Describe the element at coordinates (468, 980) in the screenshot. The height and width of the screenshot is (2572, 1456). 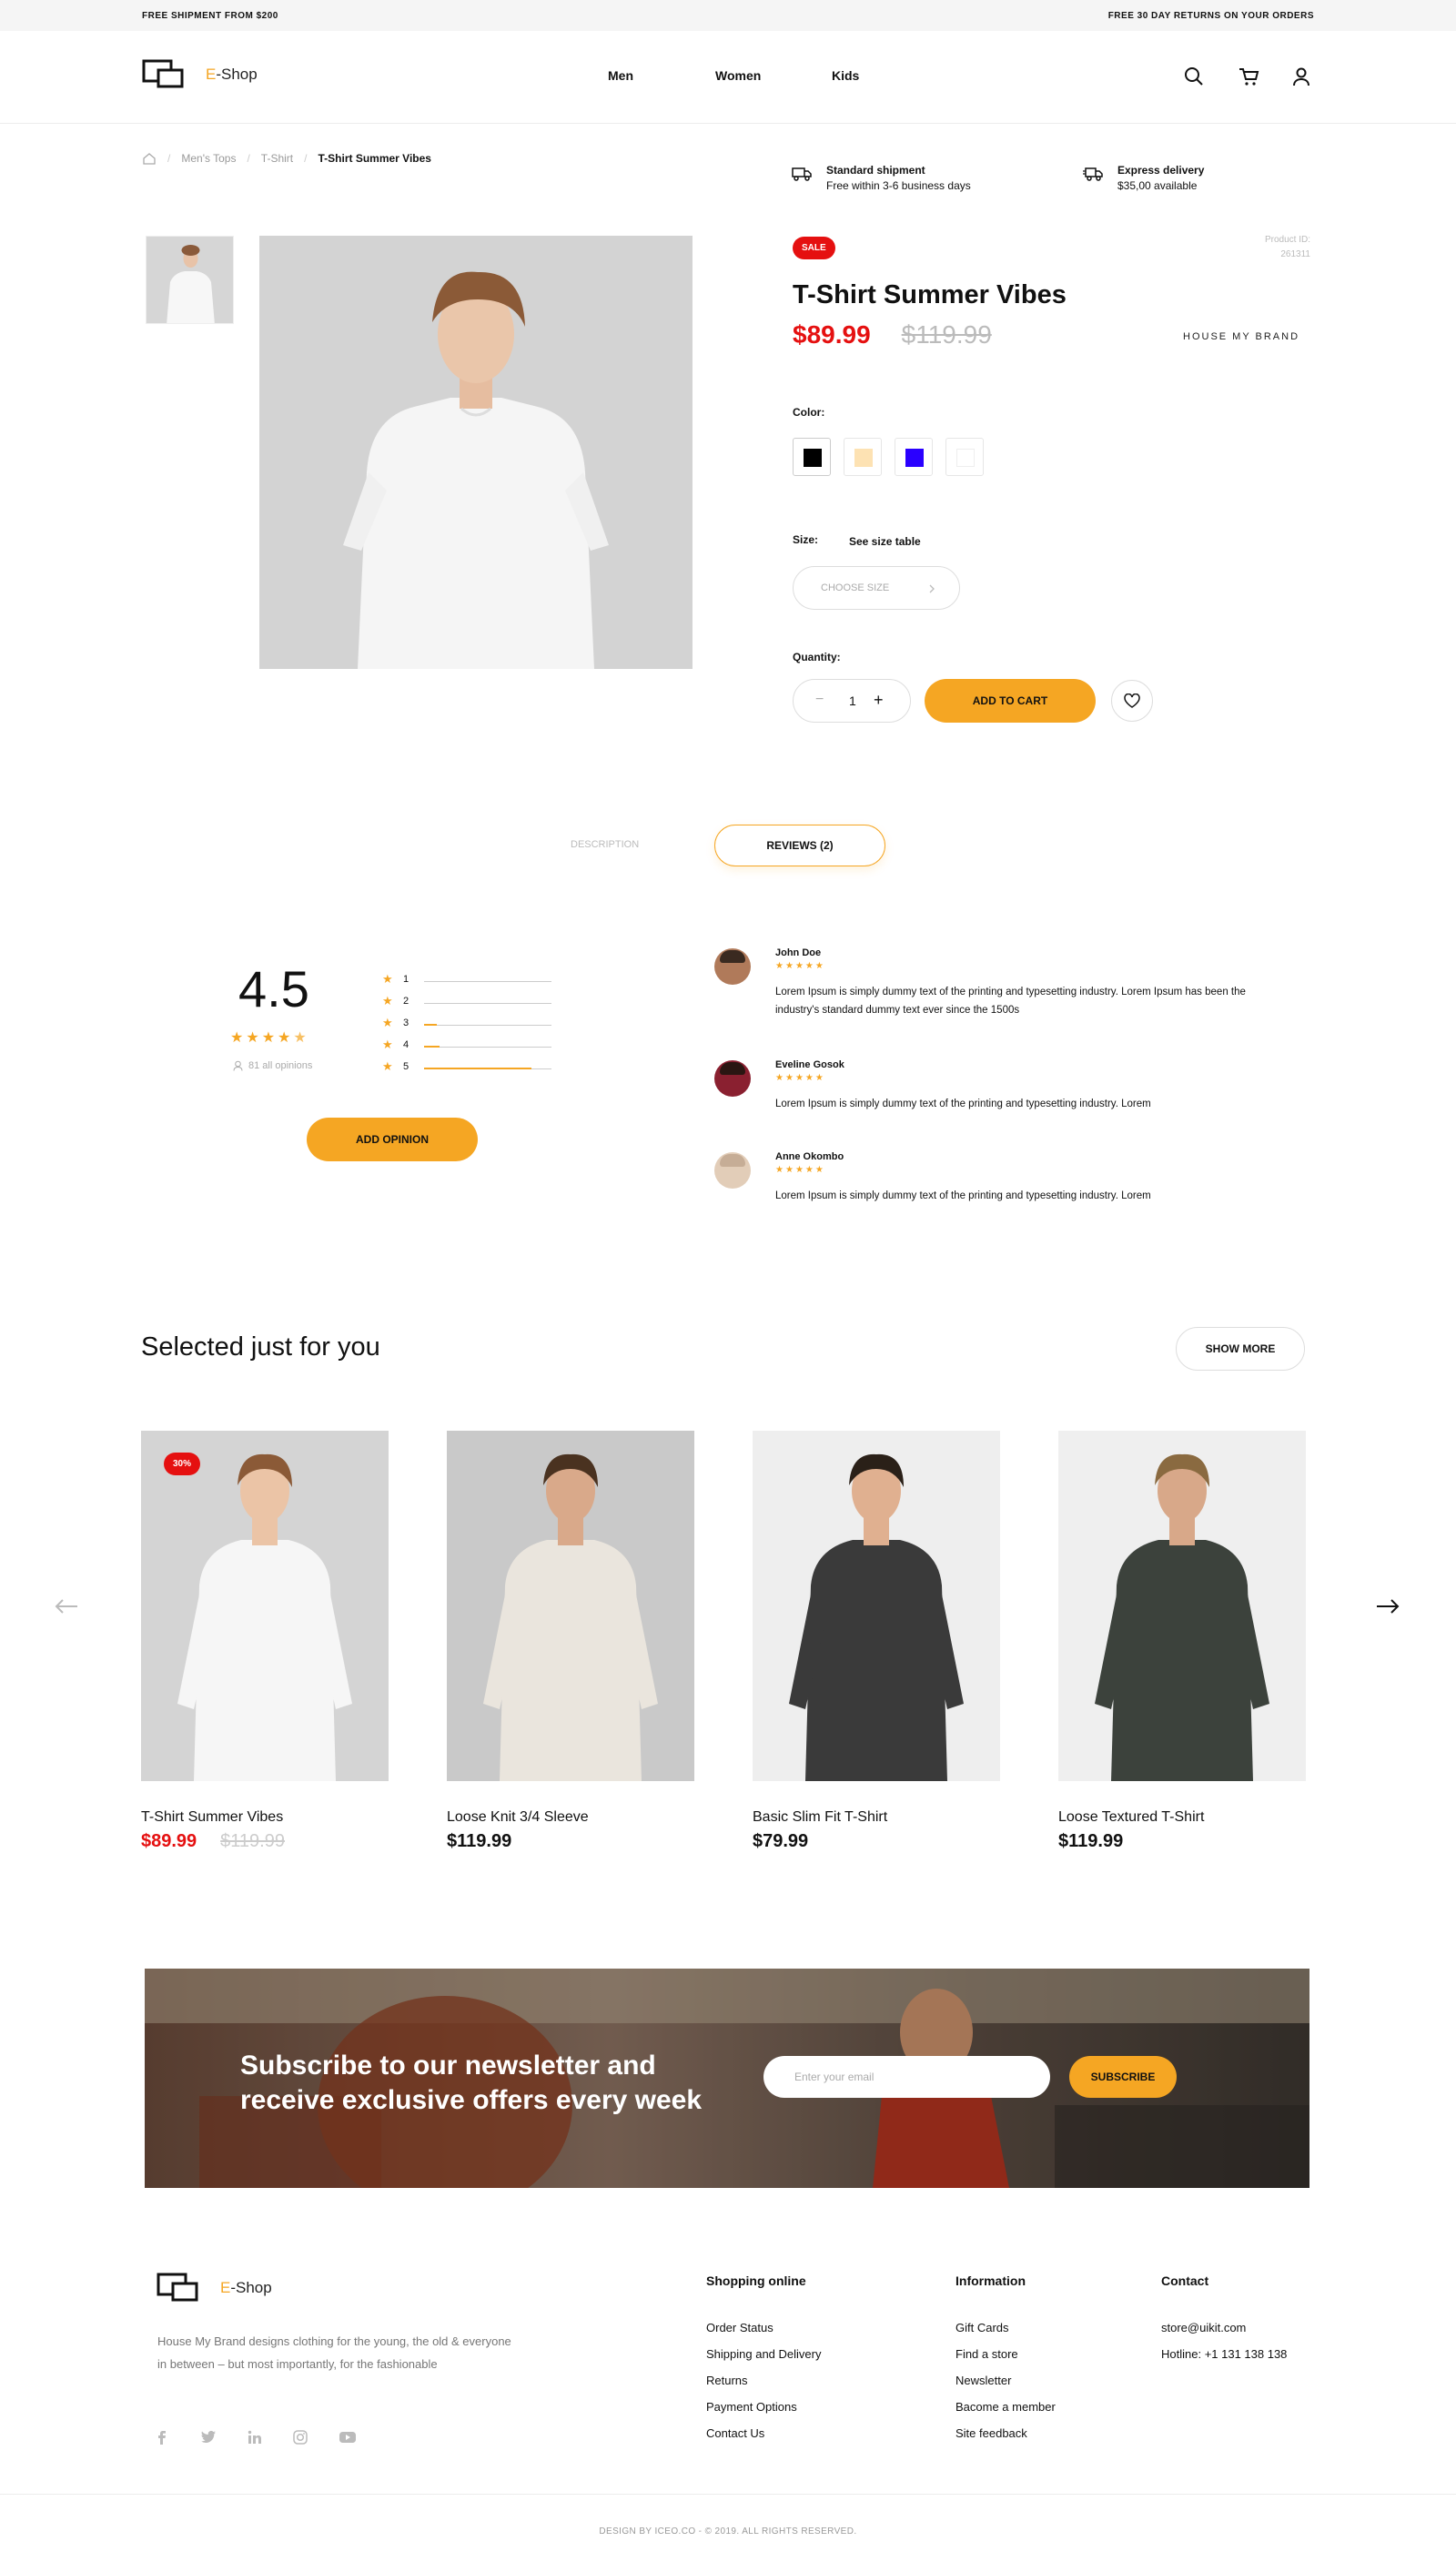
I see `rating-bar-row: ★ 1` at that location.